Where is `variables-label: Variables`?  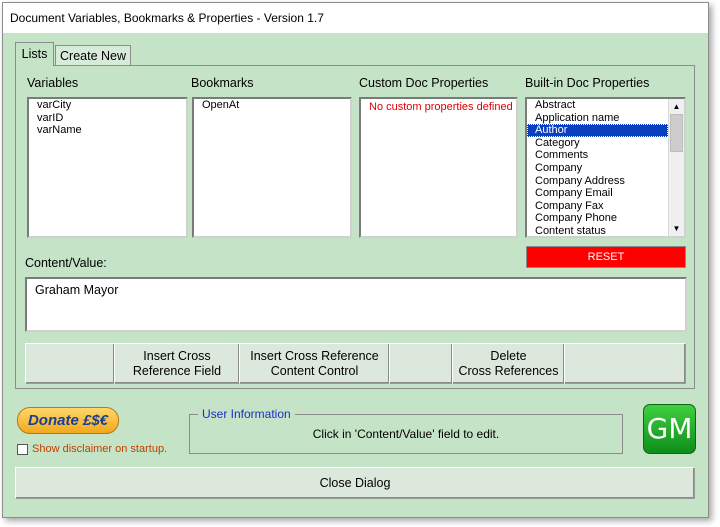
variables-label: Variables is located at coordinates (53, 83).